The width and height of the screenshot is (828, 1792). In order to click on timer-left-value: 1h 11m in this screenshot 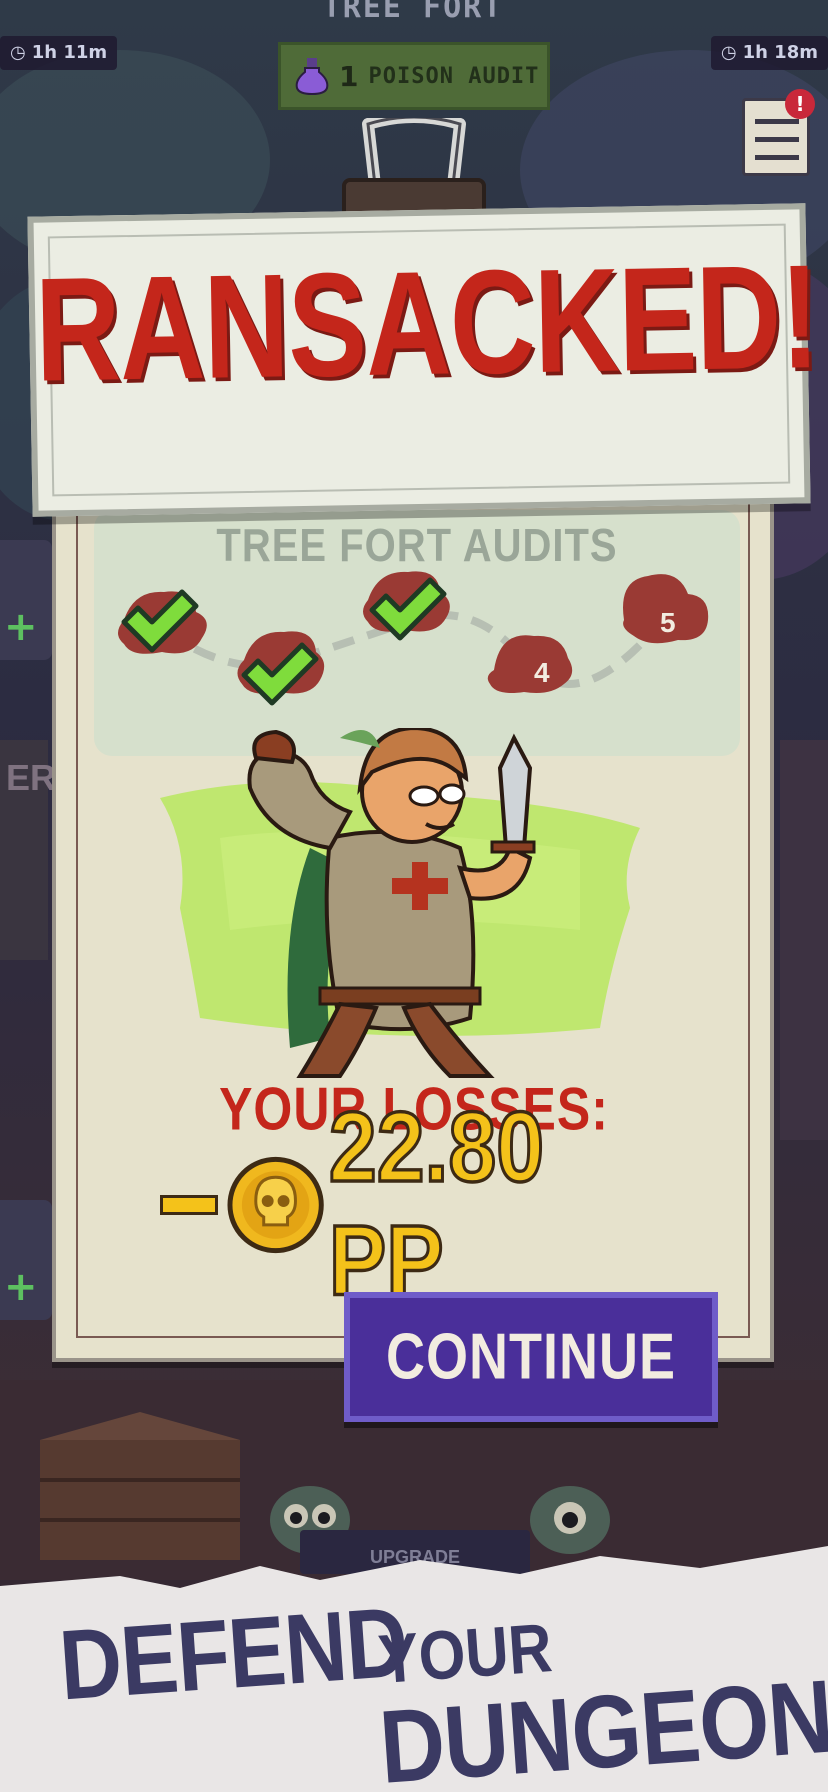, I will do `click(69, 52)`.